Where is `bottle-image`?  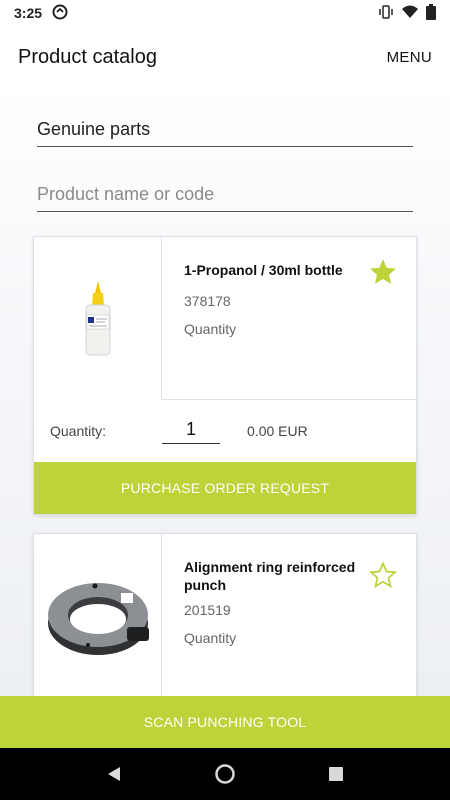
bottle-image is located at coordinates (97, 317).